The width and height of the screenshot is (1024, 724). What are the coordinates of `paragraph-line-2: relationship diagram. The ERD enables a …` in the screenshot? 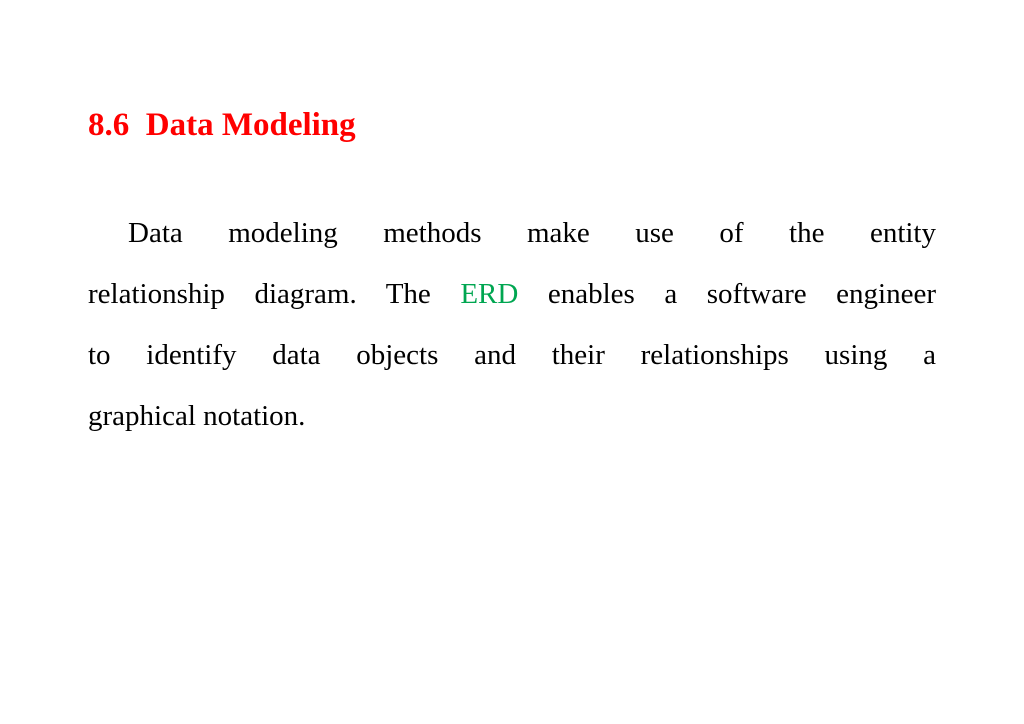 It's located at (512, 294).